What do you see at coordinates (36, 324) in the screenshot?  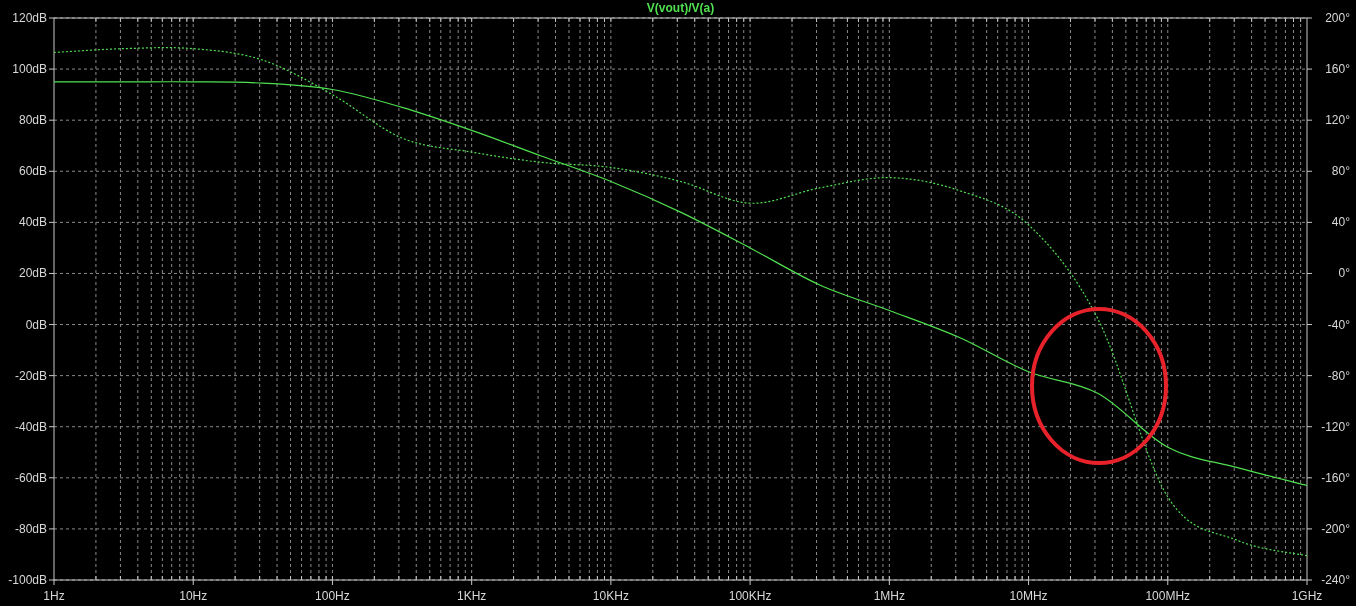 I see `axis-tick-label: 0dB` at bounding box center [36, 324].